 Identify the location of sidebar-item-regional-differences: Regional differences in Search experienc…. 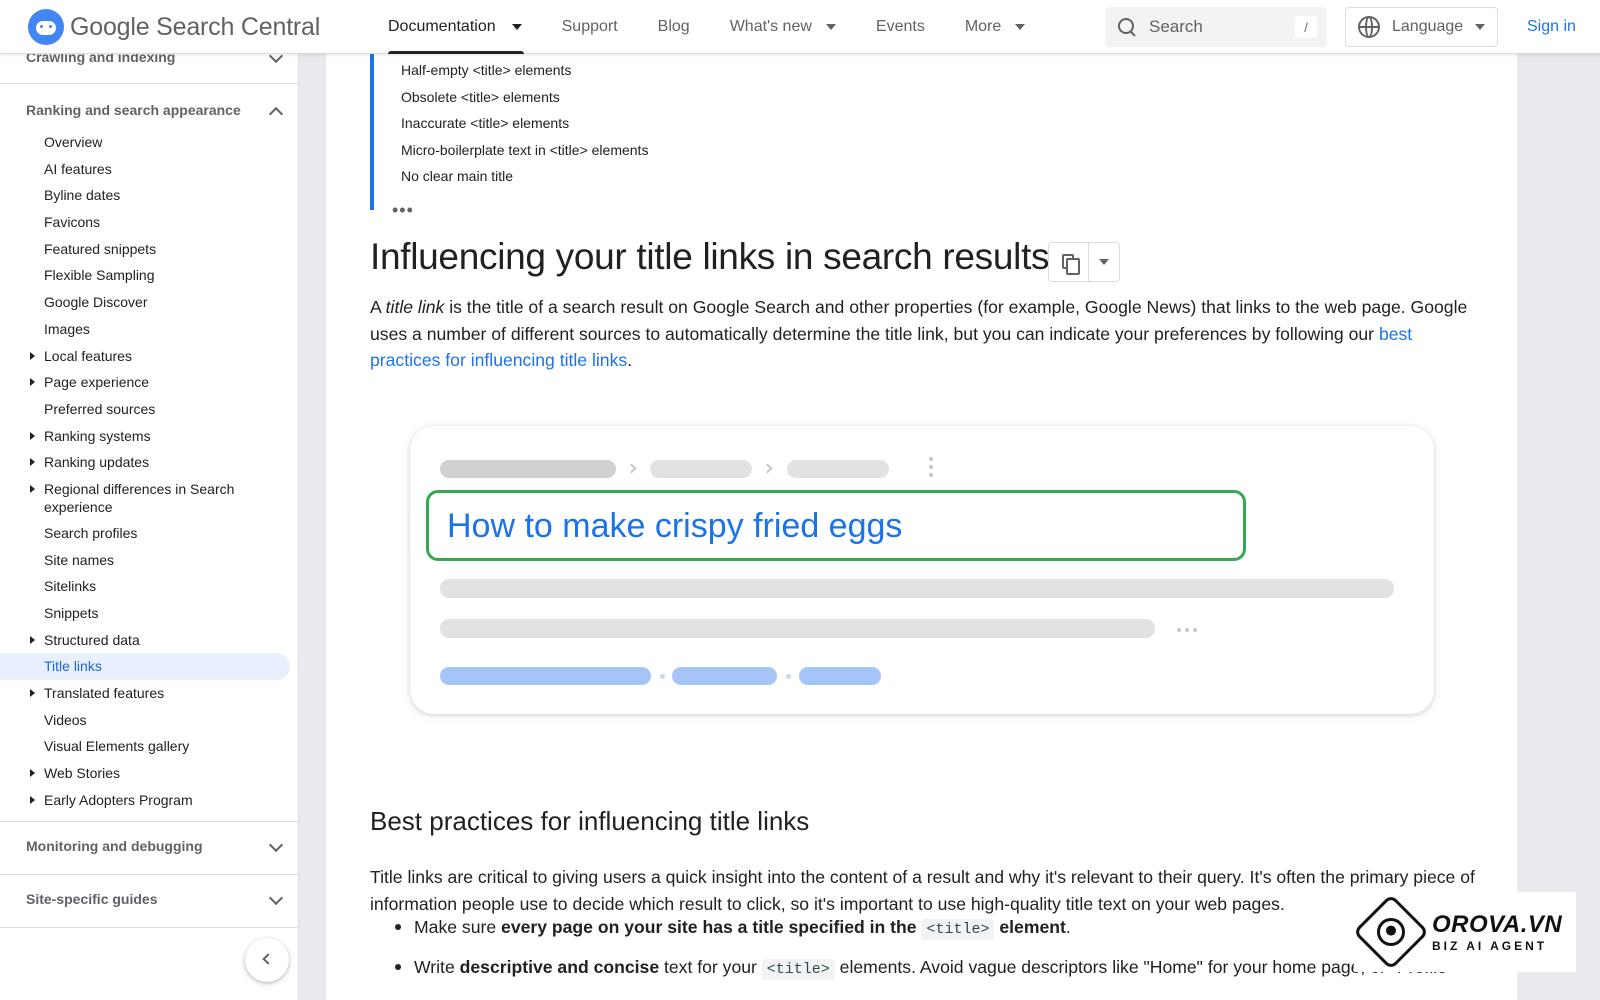
(149, 498).